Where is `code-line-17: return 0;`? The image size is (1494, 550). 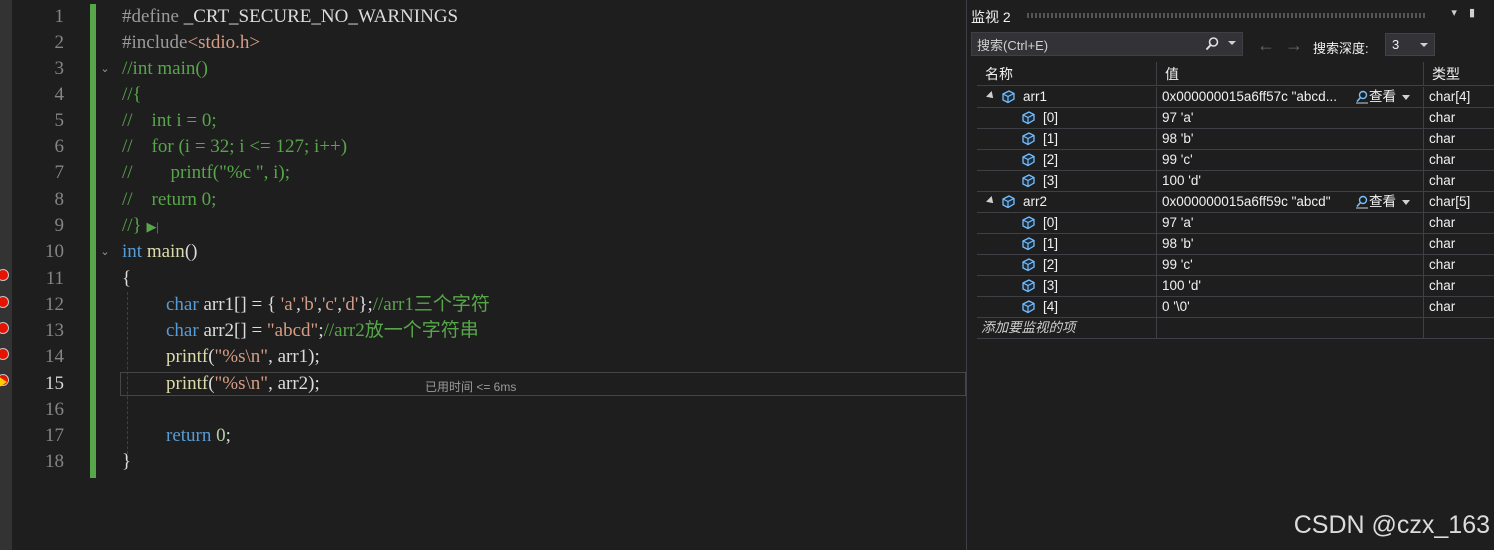 code-line-17: return 0; is located at coordinates (198, 436).